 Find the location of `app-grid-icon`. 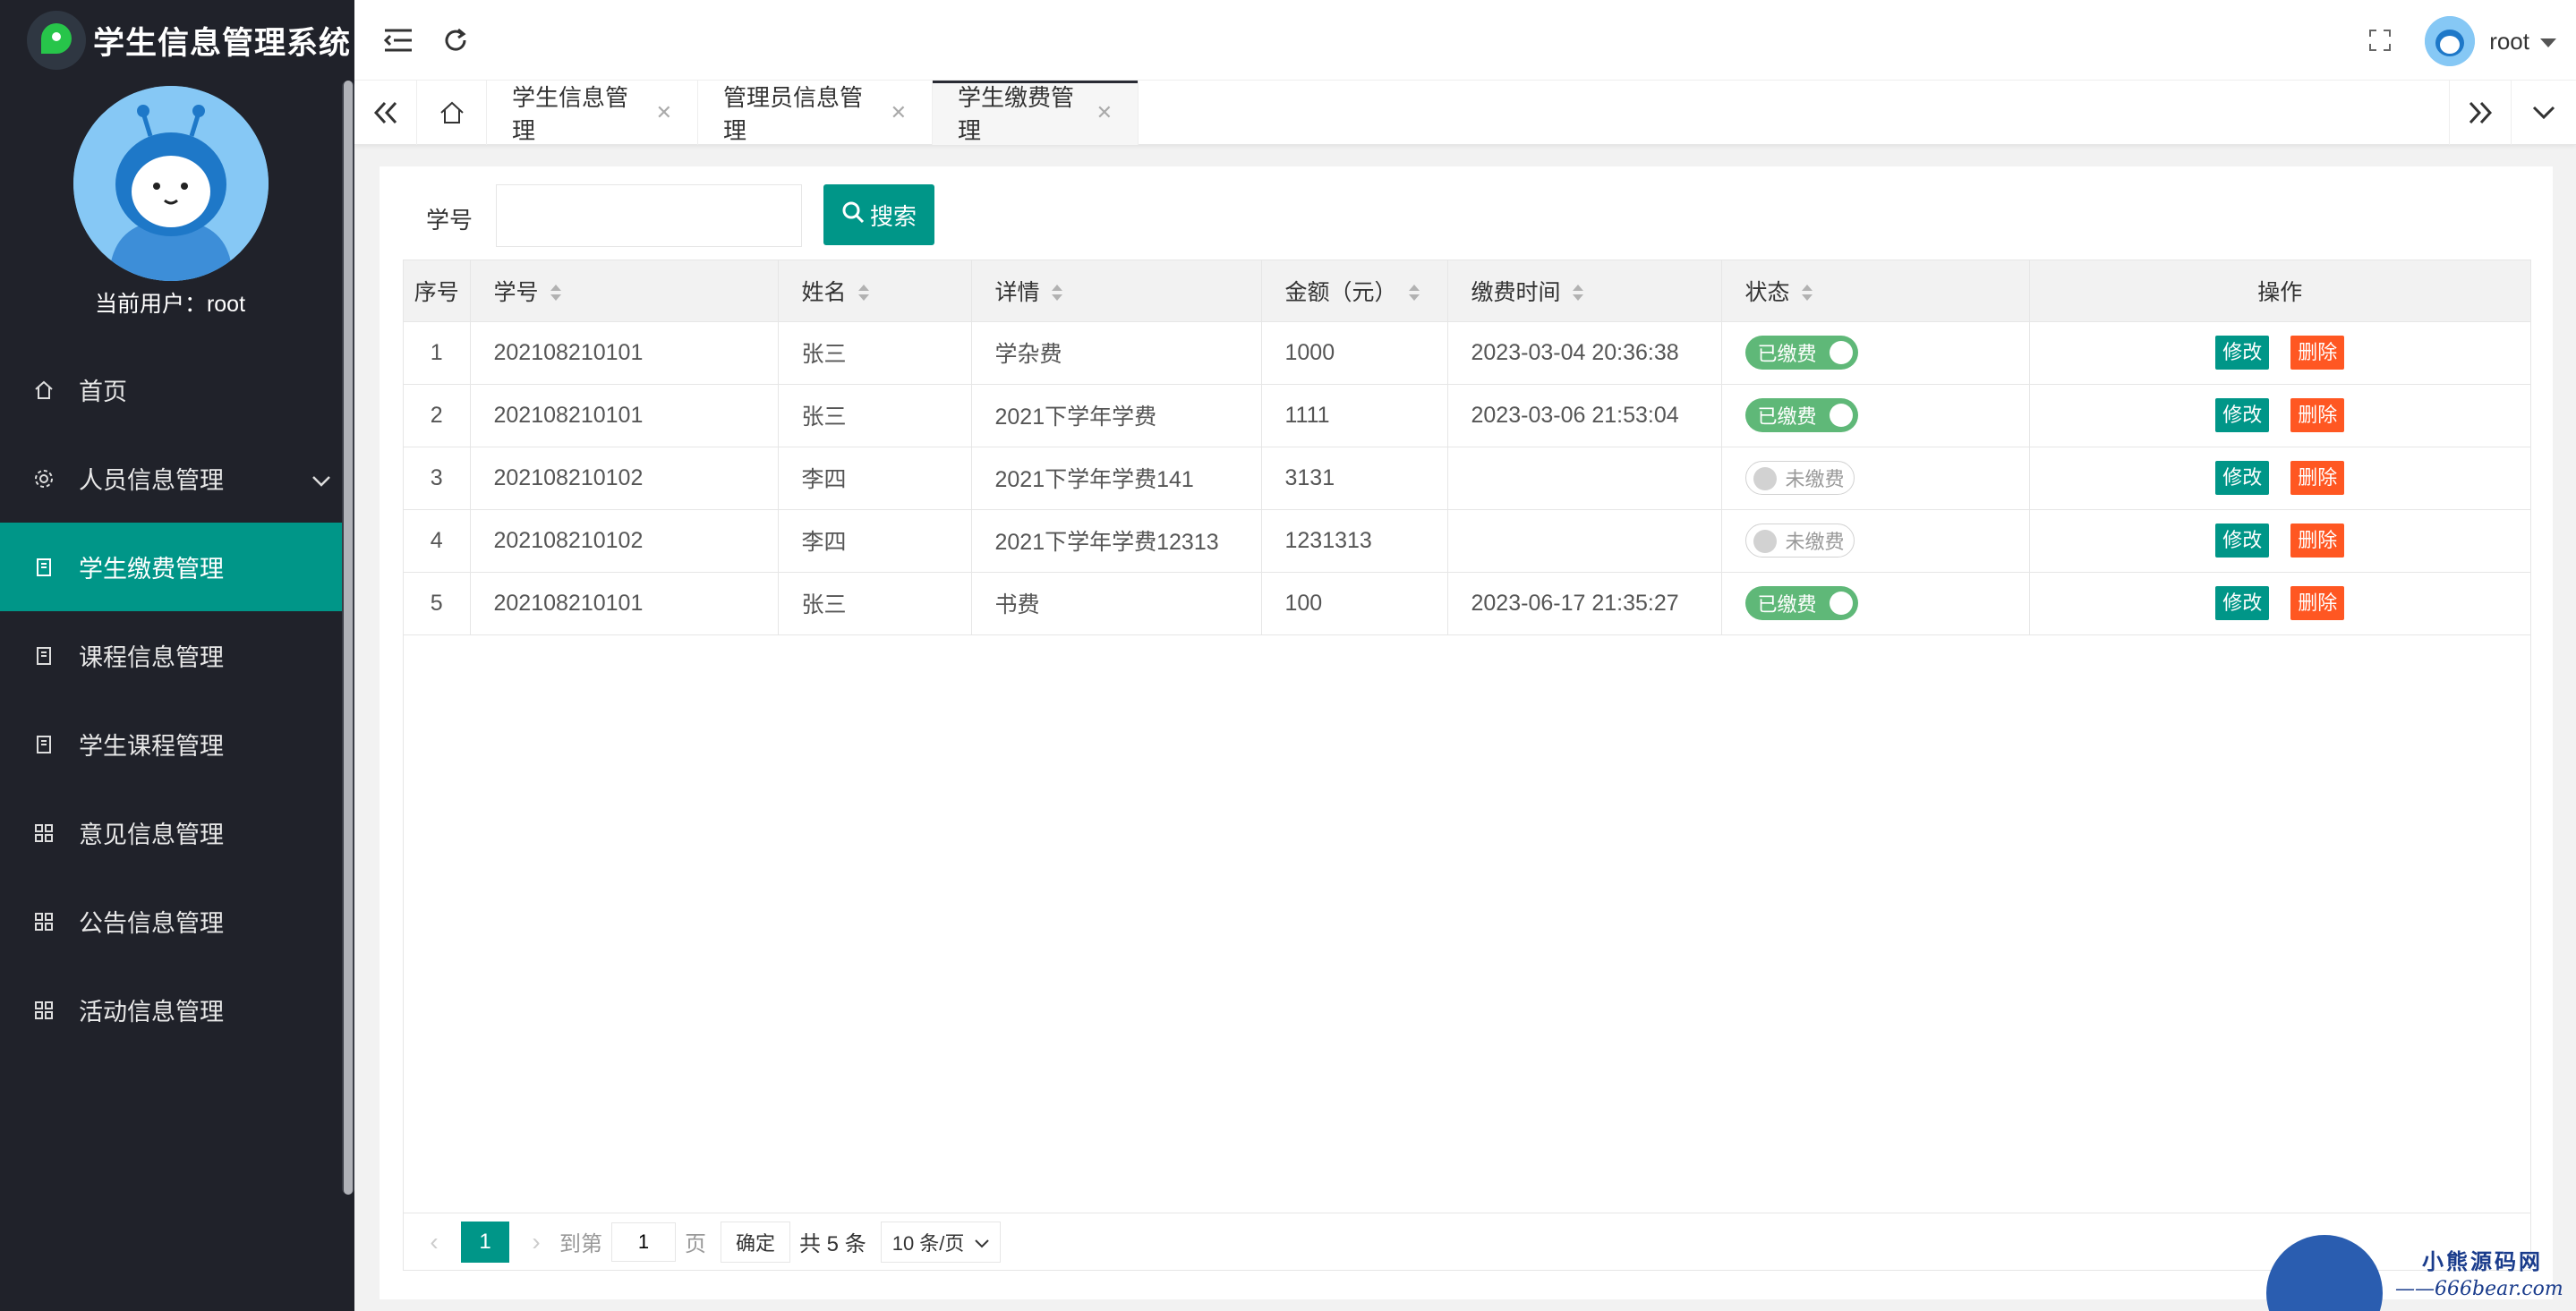

app-grid-icon is located at coordinates (43, 833).